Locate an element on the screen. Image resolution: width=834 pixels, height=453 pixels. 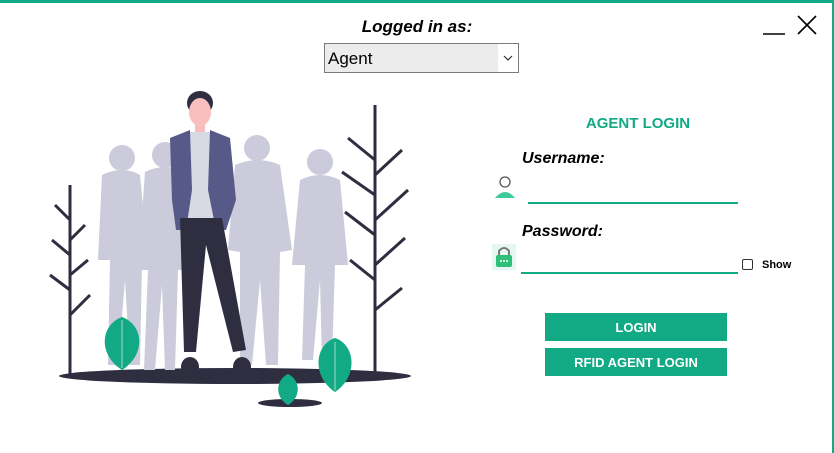
username-field is located at coordinates (633, 192).